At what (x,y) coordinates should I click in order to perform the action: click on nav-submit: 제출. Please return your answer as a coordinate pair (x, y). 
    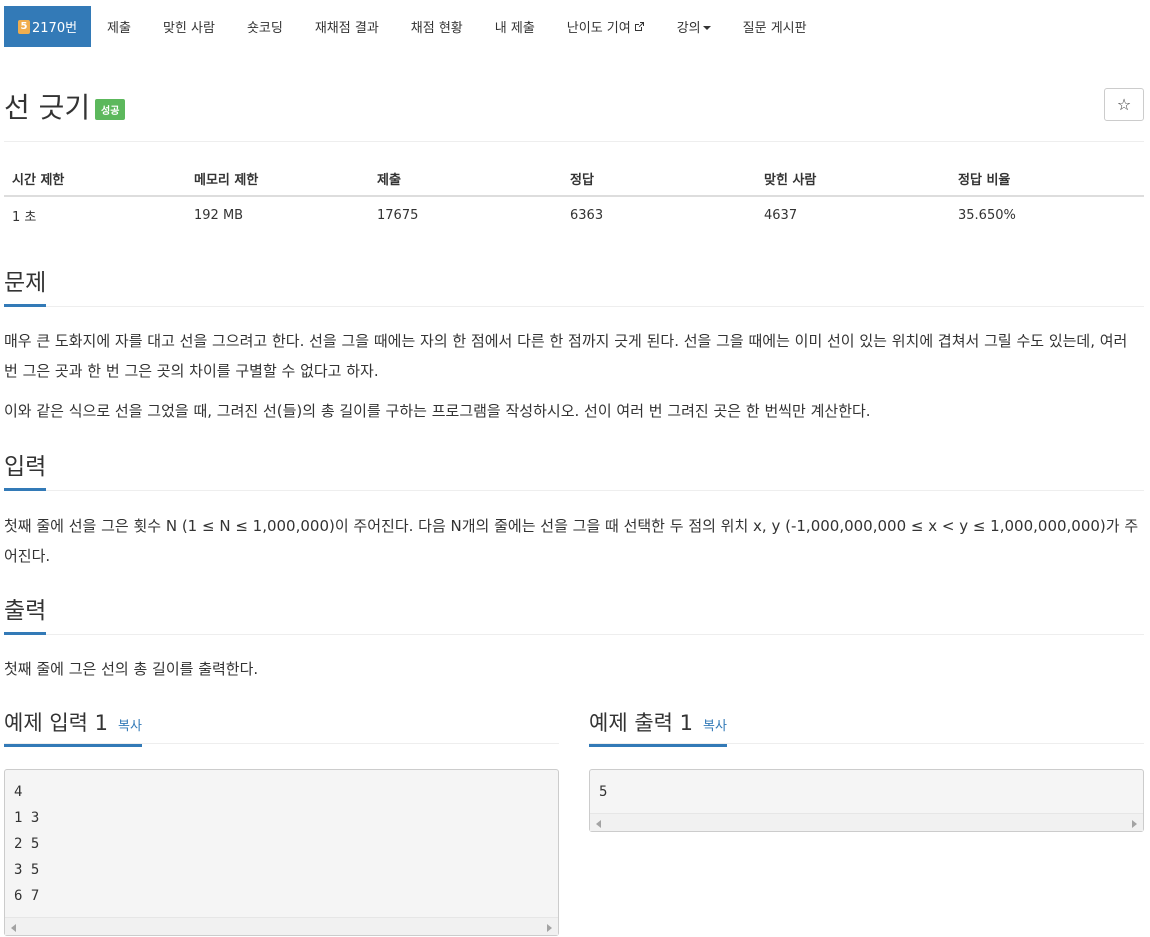
    Looking at the image, I should click on (119, 26).